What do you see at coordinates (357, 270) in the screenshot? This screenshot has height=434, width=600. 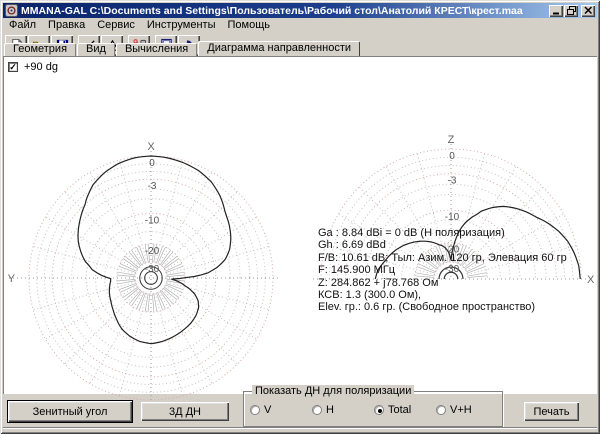 I see `result-line-3: F: 145.900 МГц` at bounding box center [357, 270].